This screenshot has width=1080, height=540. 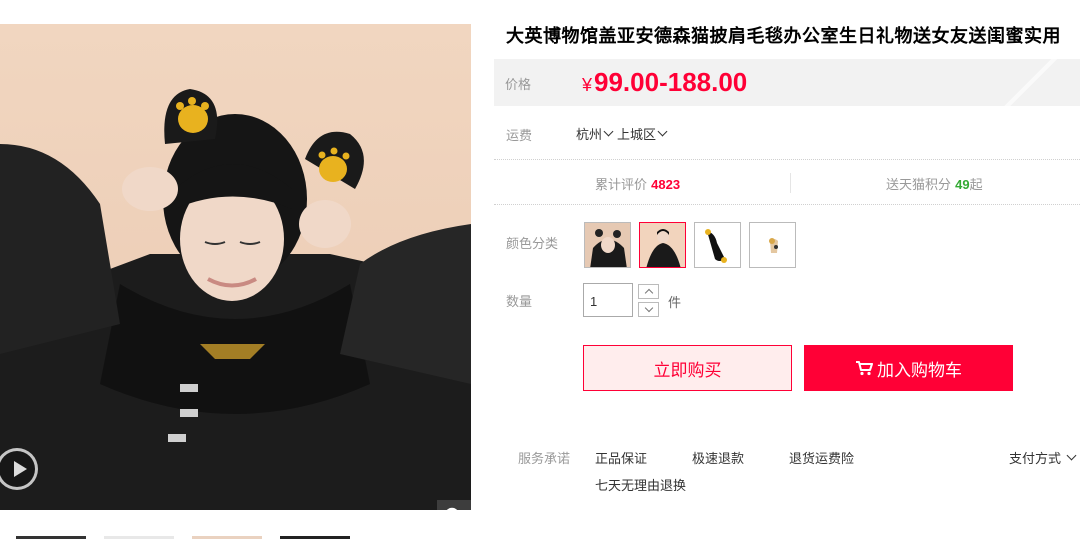 What do you see at coordinates (666, 184) in the screenshot?
I see `reviews-count: 4823` at bounding box center [666, 184].